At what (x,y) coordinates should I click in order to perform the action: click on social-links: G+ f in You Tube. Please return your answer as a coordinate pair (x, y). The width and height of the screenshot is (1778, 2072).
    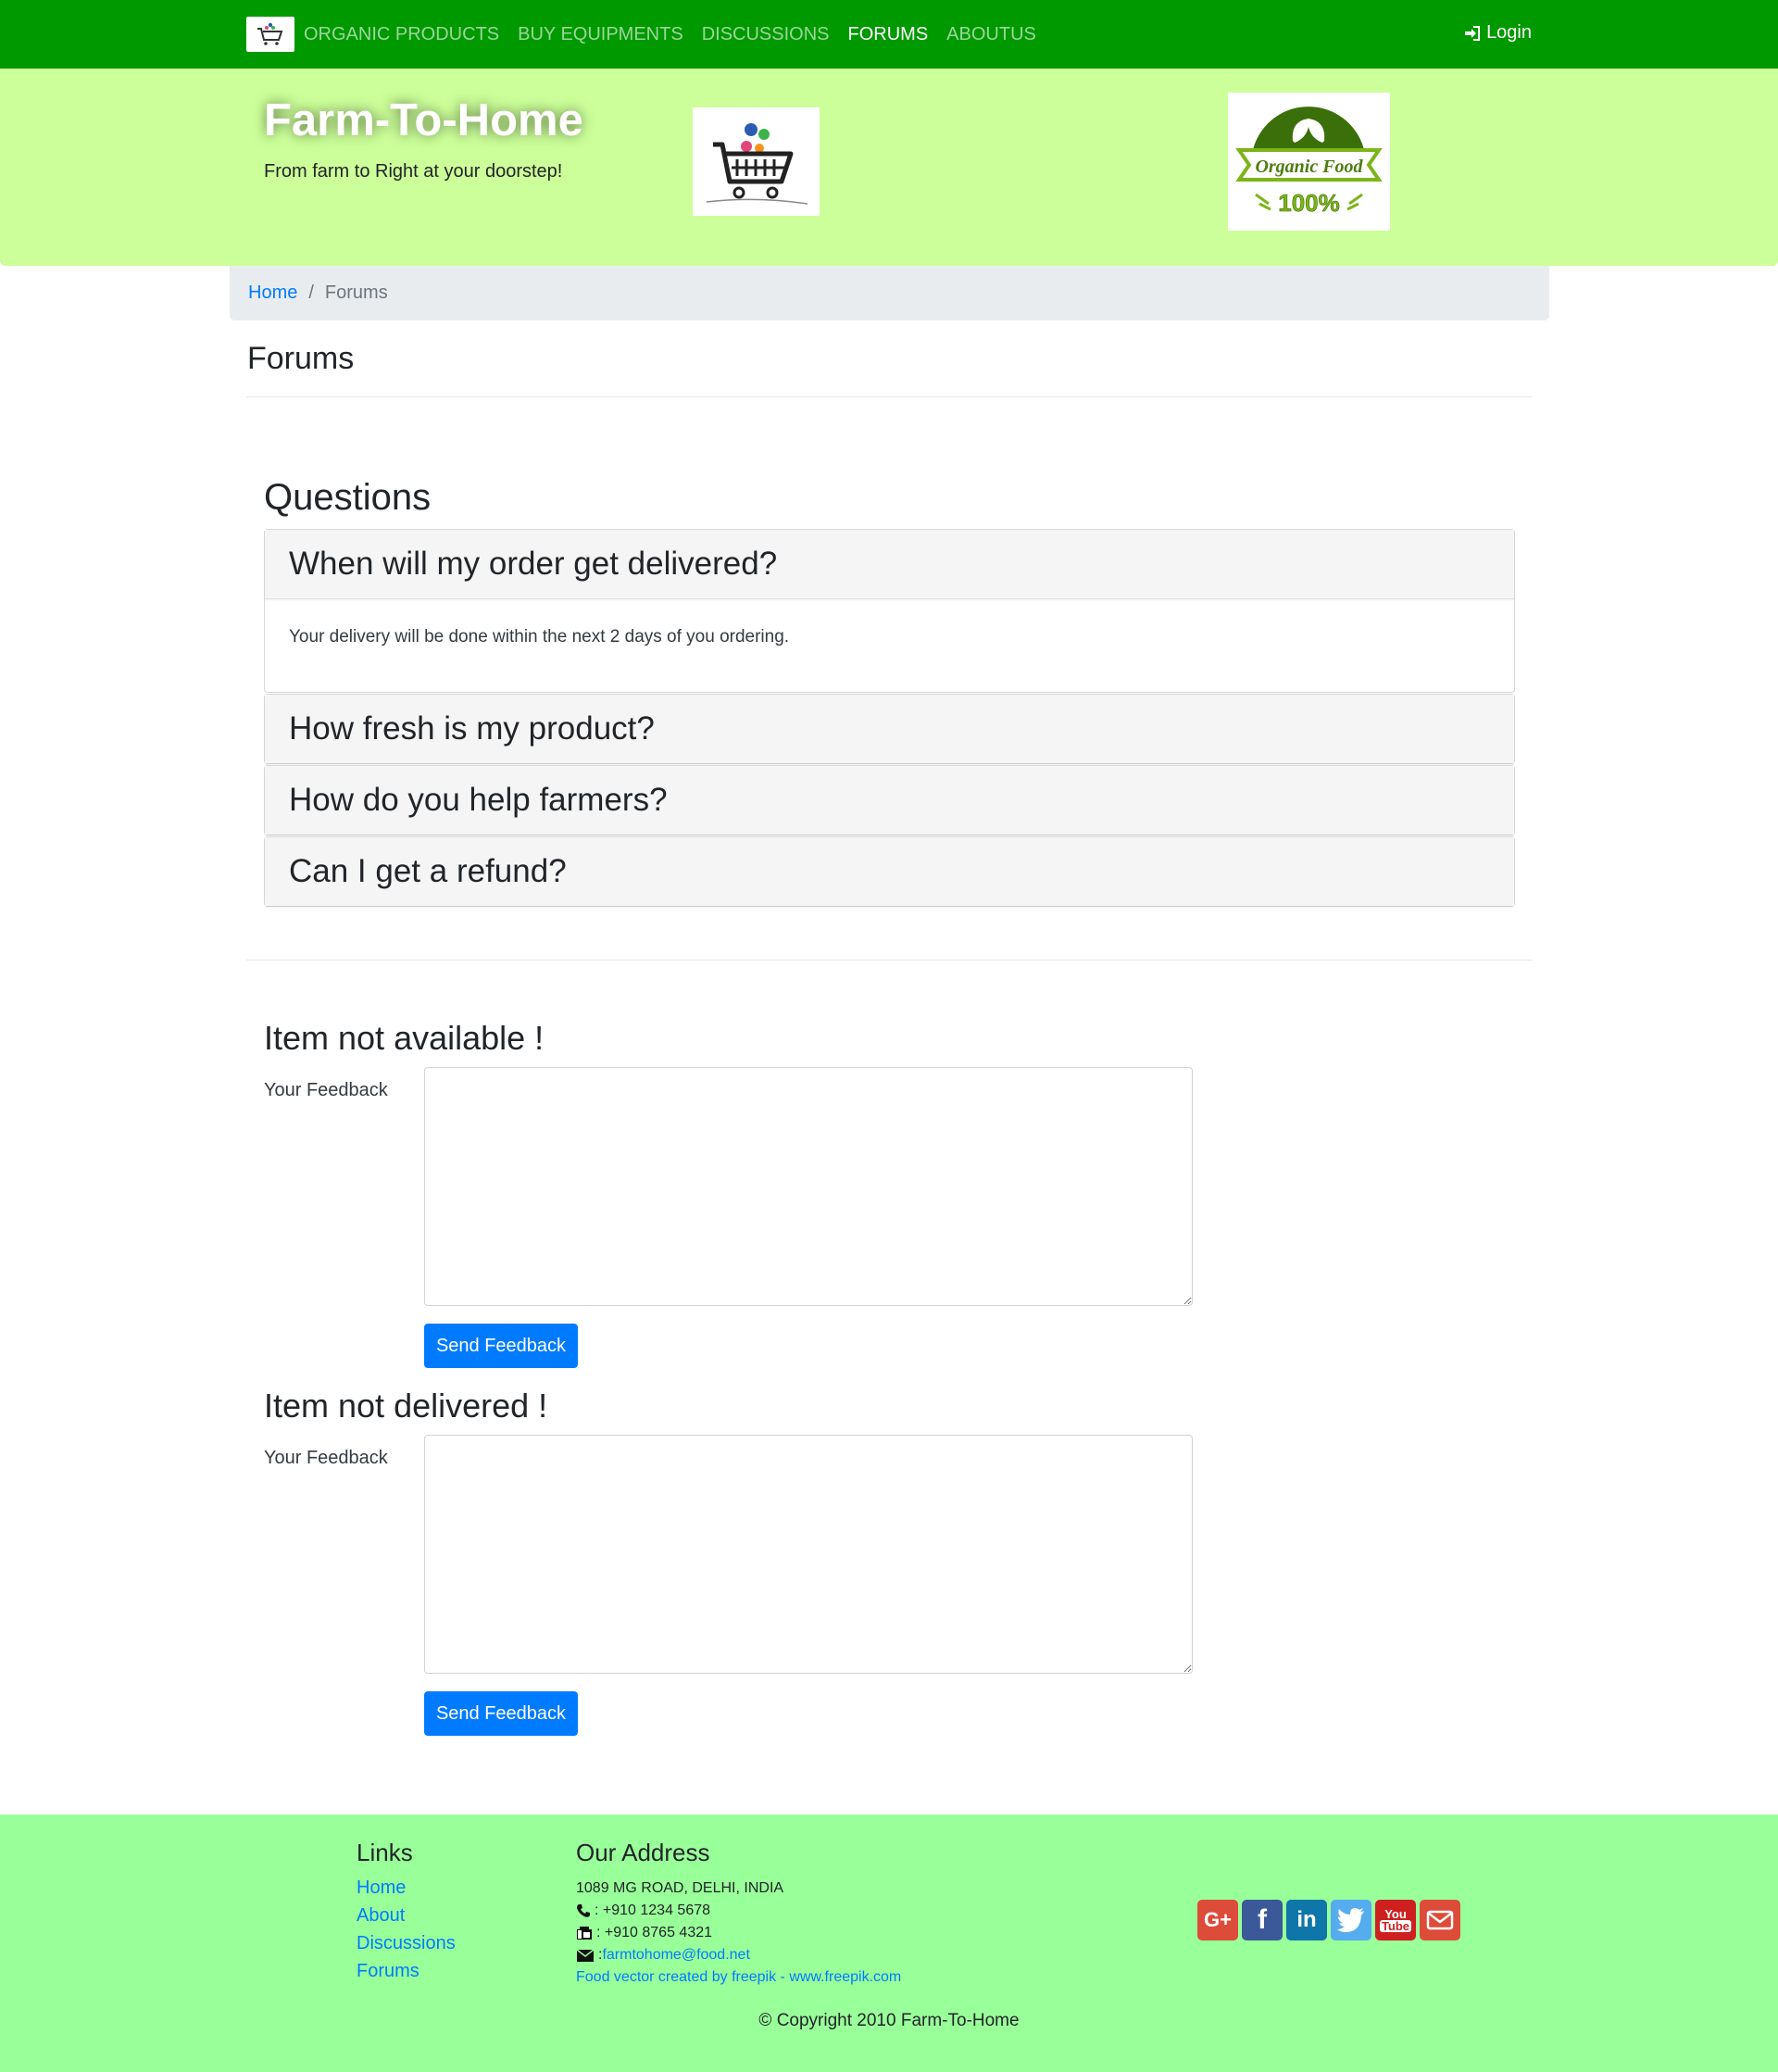
    Looking at the image, I should click on (1330, 1920).